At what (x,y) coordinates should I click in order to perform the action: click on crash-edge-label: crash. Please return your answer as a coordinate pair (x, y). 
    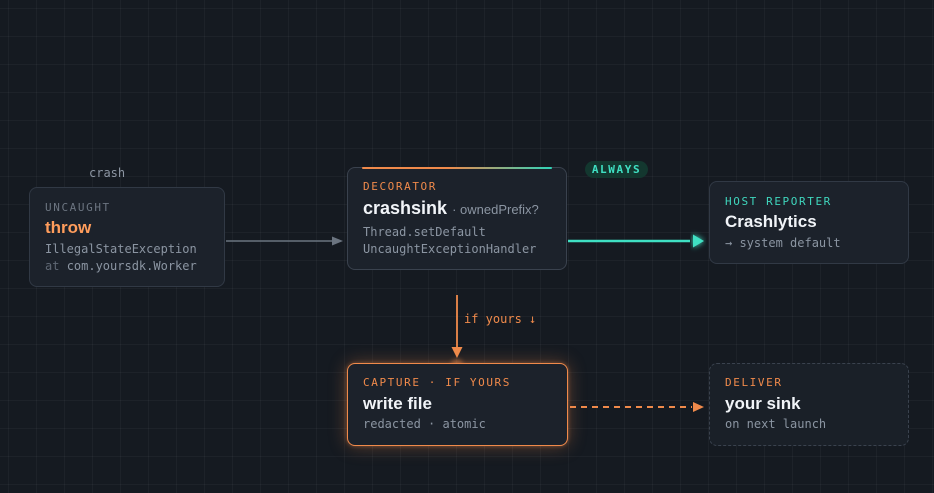
    Looking at the image, I should click on (107, 173).